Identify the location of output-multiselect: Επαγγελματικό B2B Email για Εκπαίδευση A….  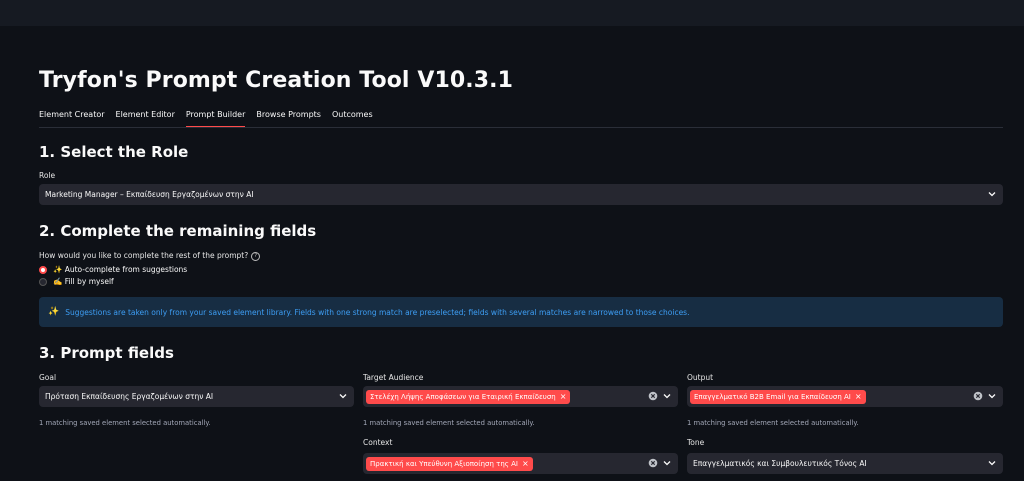
(845, 396).